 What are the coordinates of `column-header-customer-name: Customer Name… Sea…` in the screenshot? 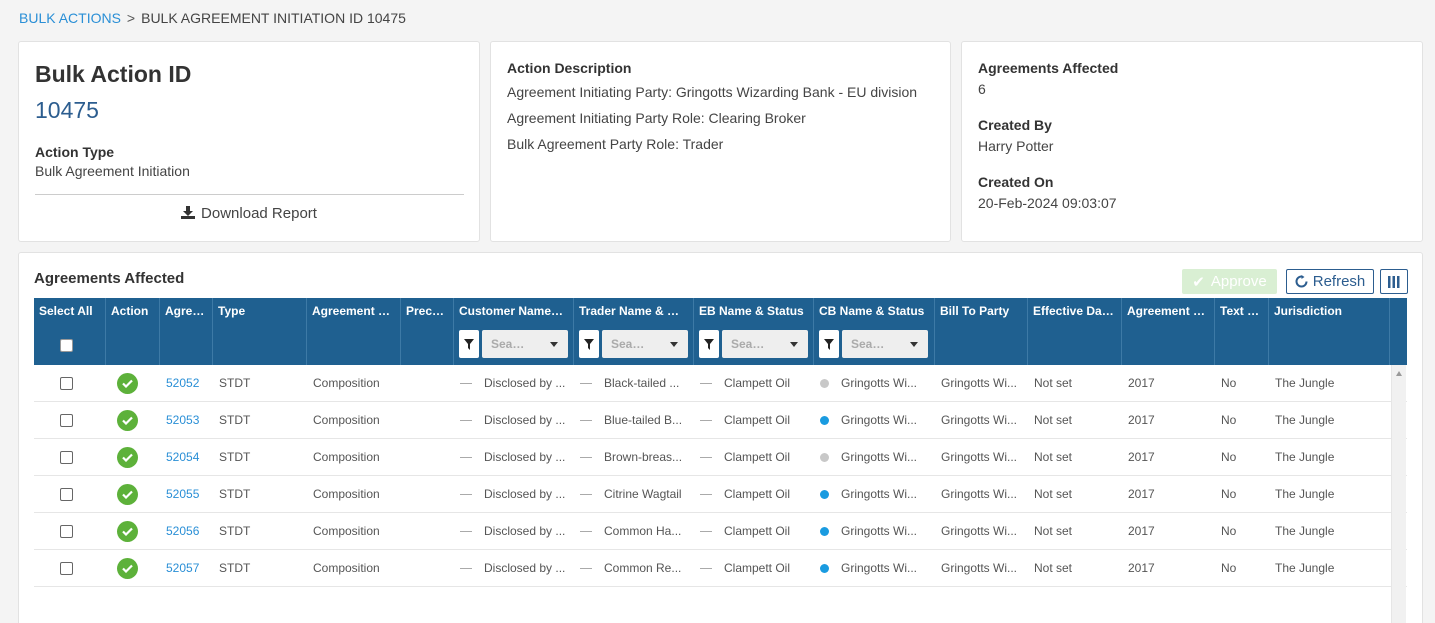 It's located at (514, 331).